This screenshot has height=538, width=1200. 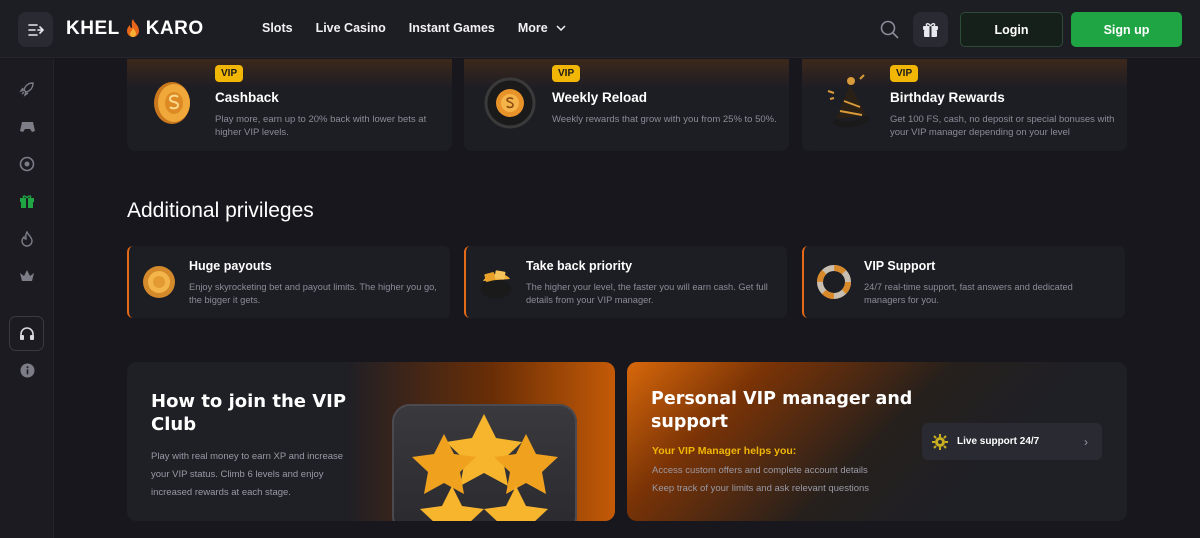 I want to click on rocket-icon, so click(x=26, y=89).